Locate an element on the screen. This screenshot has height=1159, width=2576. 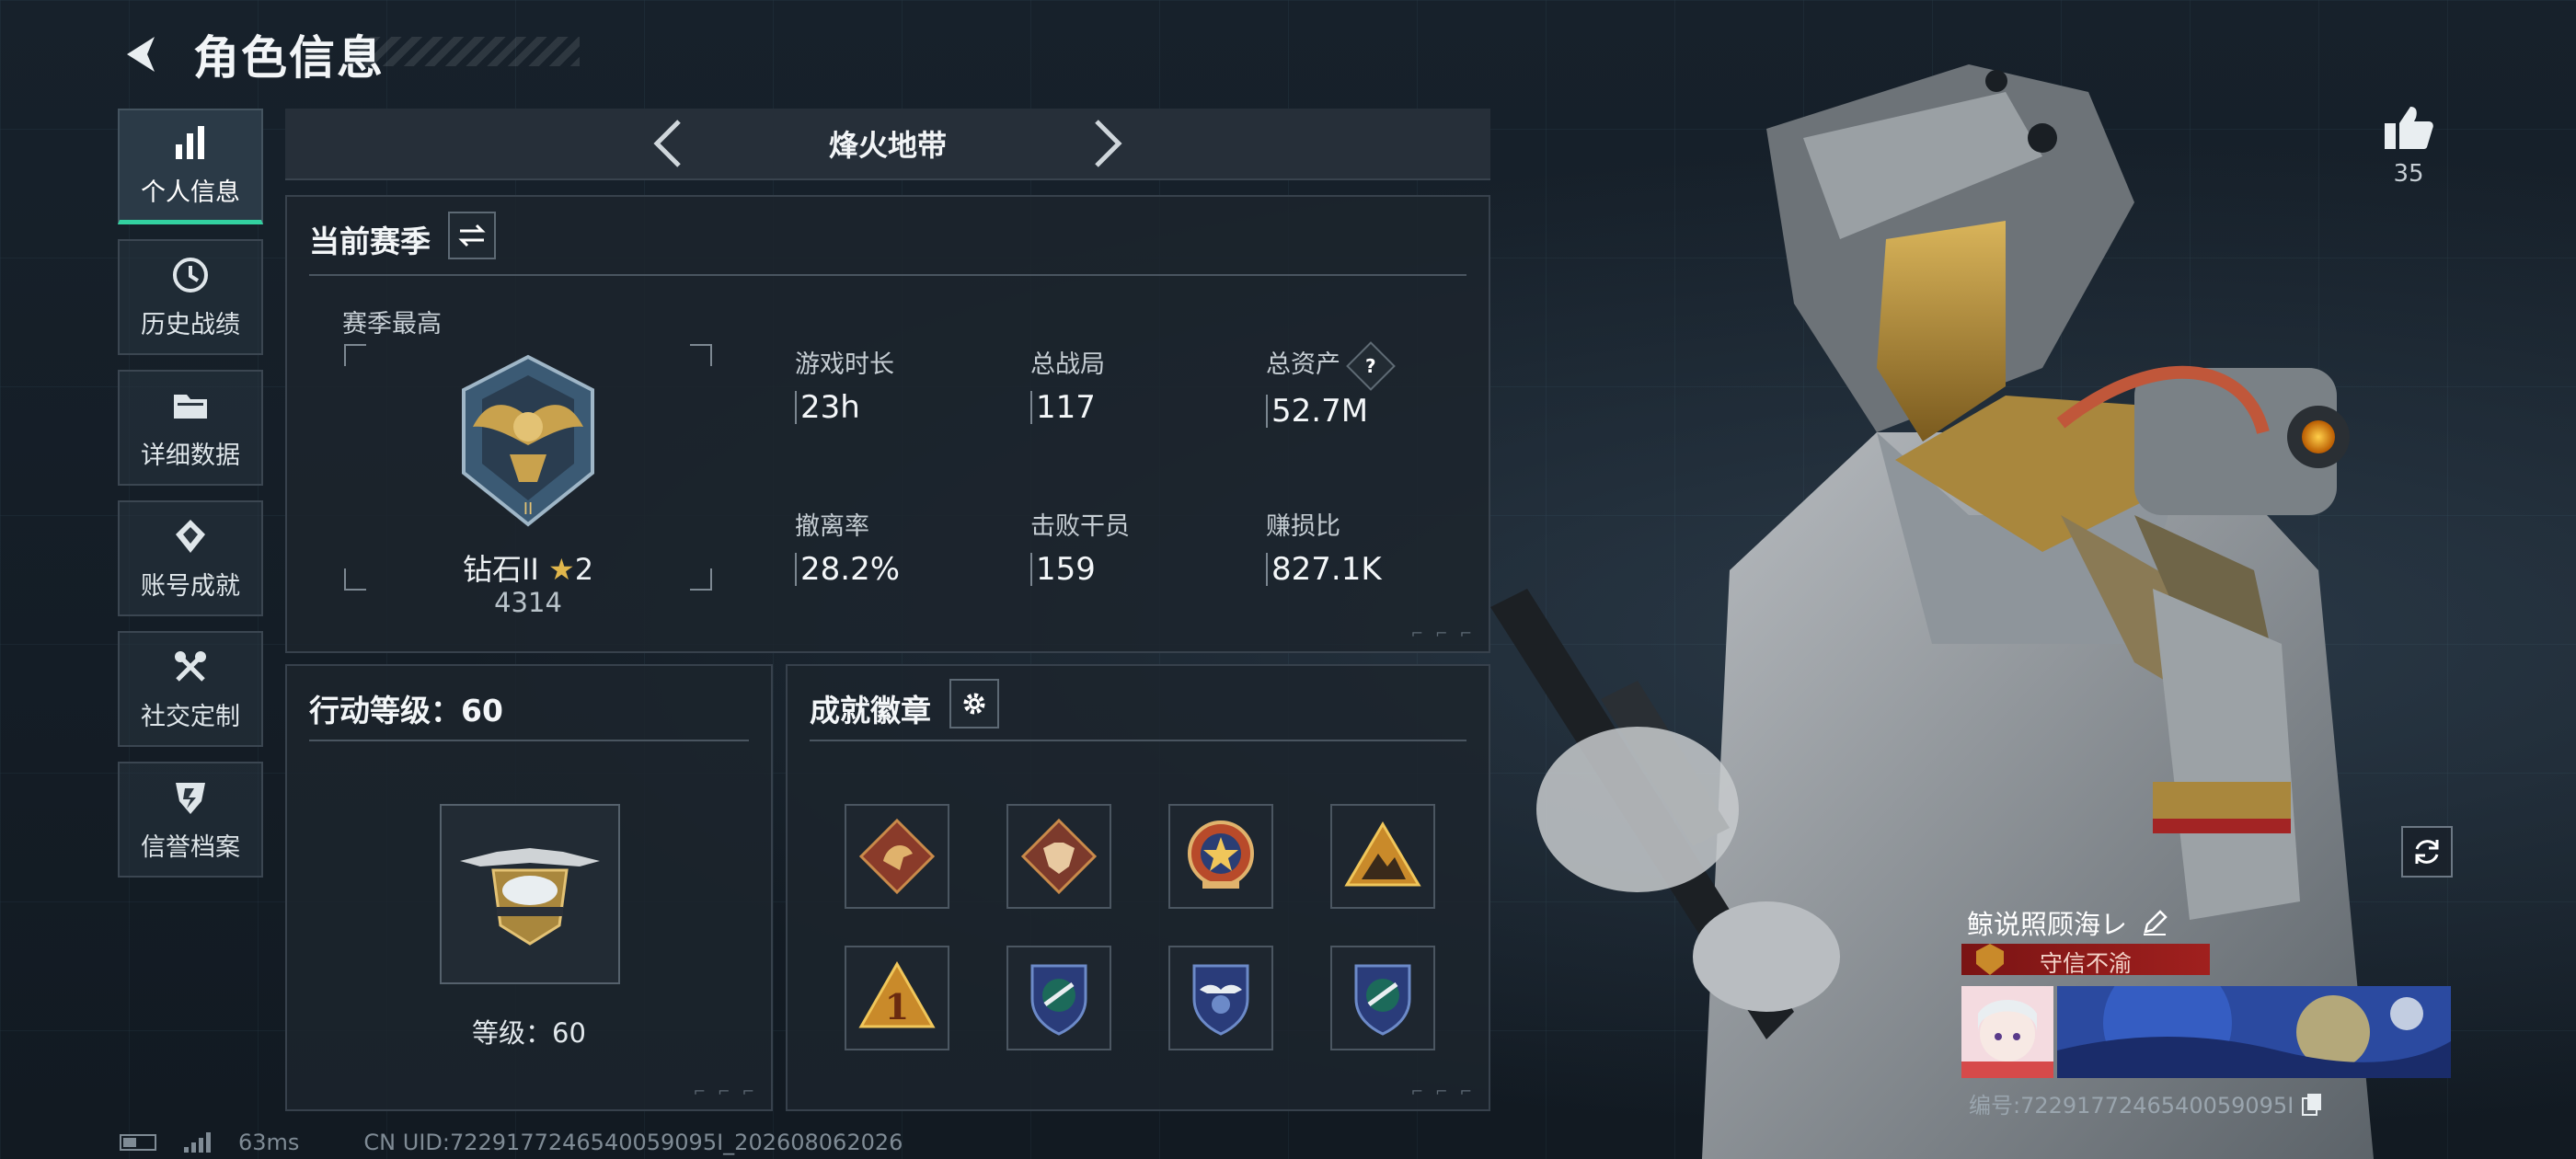
svg-text: II is located at coordinates (528, 509).